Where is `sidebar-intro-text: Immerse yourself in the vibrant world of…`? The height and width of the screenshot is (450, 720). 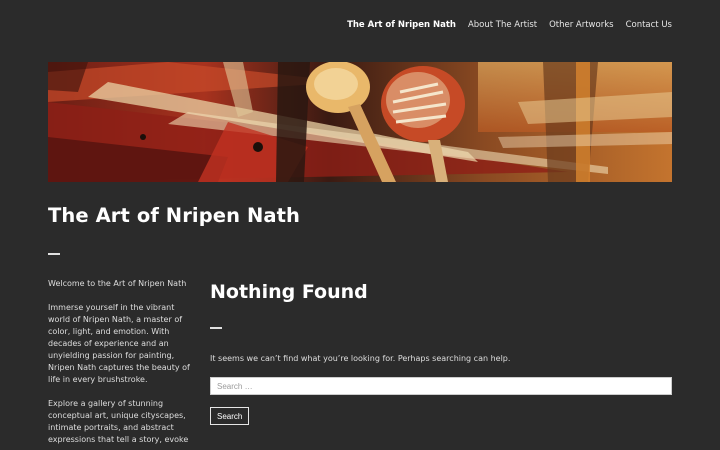
sidebar-intro-text: Immerse yourself in the vibrant world of… is located at coordinates (119, 343).